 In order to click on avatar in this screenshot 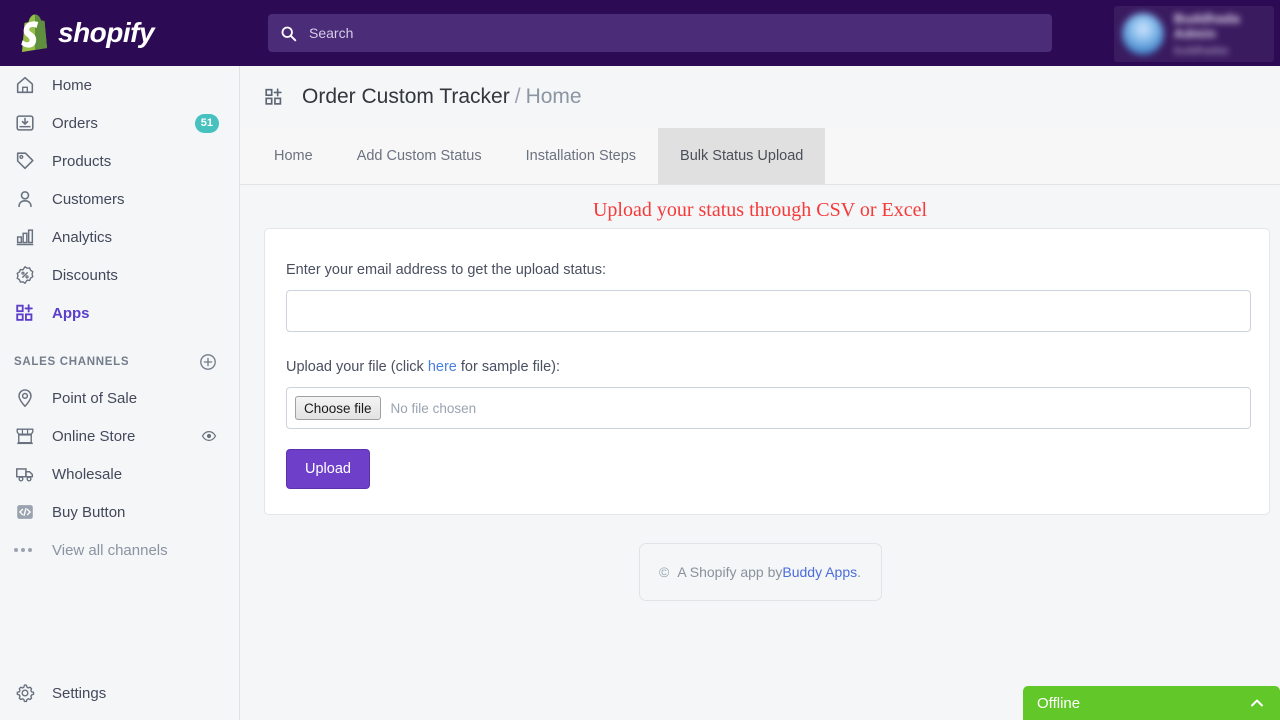, I will do `click(1143, 34)`.